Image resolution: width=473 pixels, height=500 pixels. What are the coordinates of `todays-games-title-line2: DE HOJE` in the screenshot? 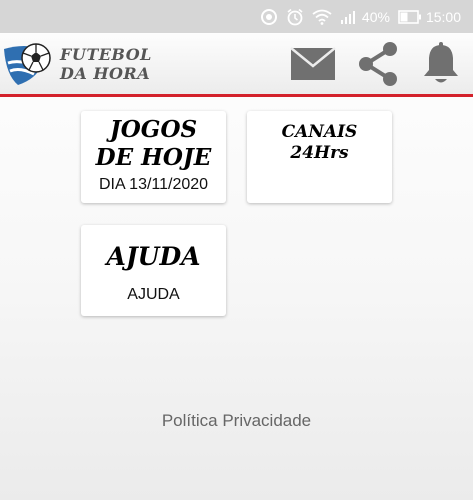 It's located at (153, 157).